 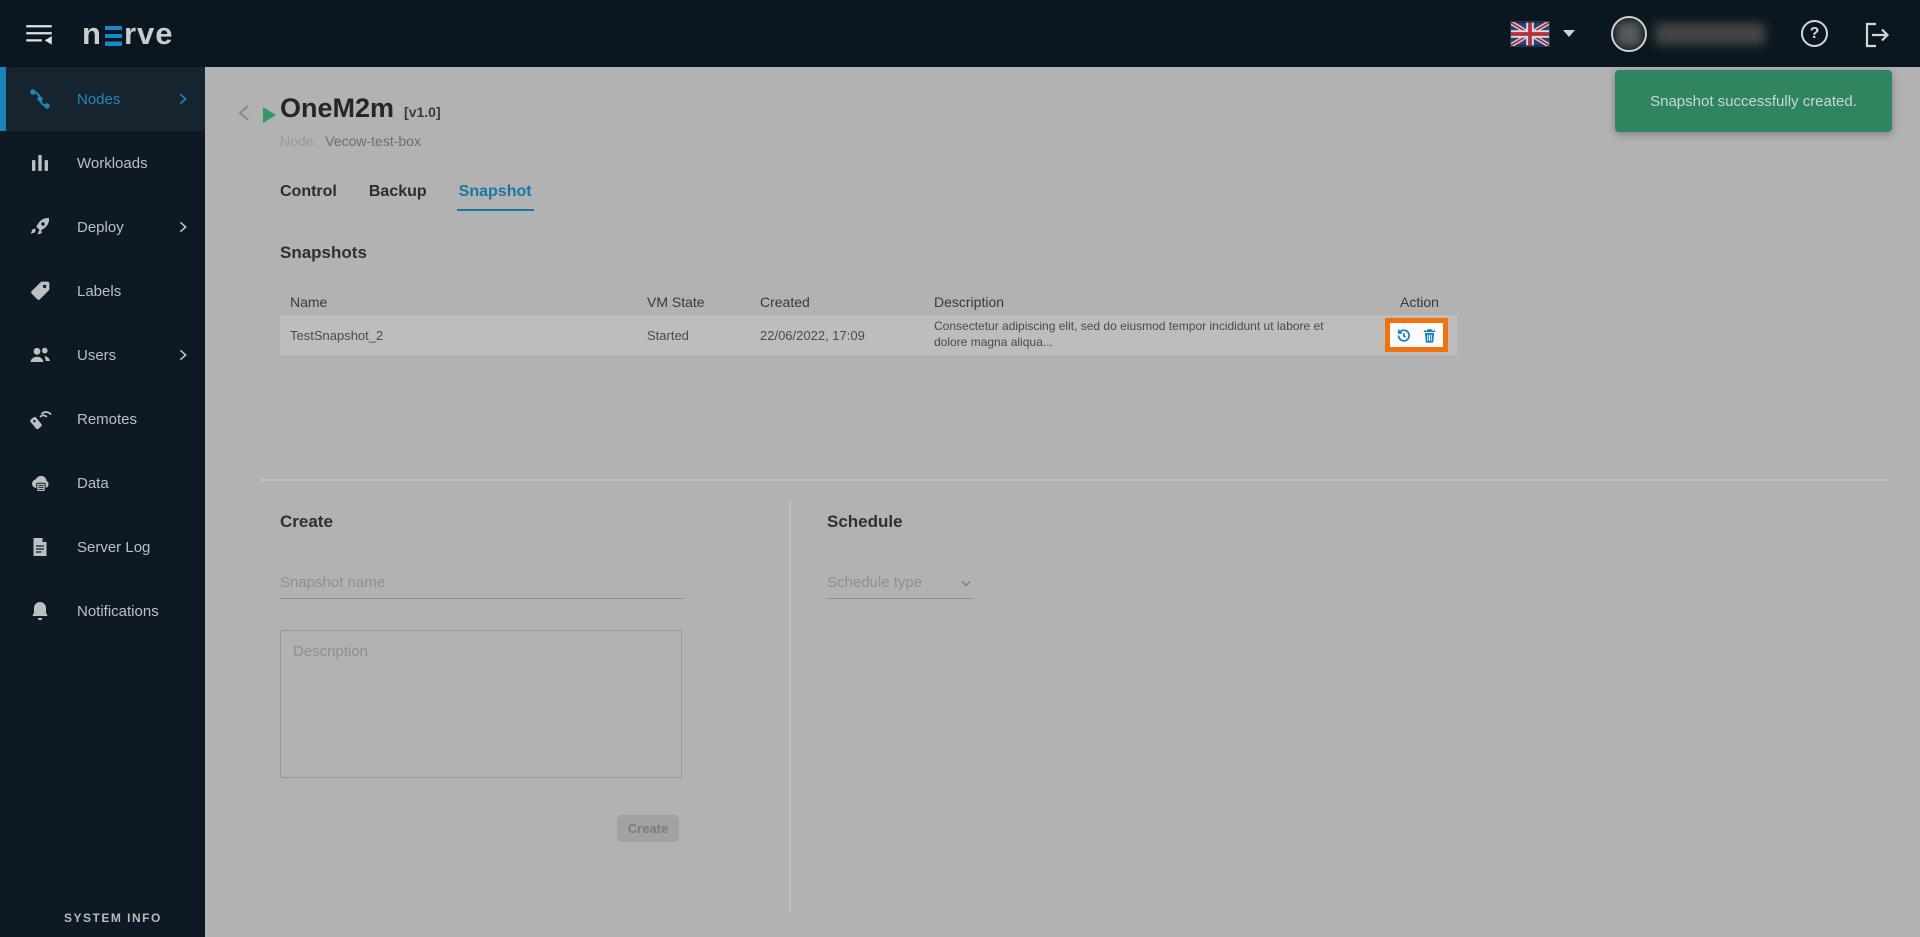 What do you see at coordinates (40, 547) in the screenshot?
I see `server-log-icon` at bounding box center [40, 547].